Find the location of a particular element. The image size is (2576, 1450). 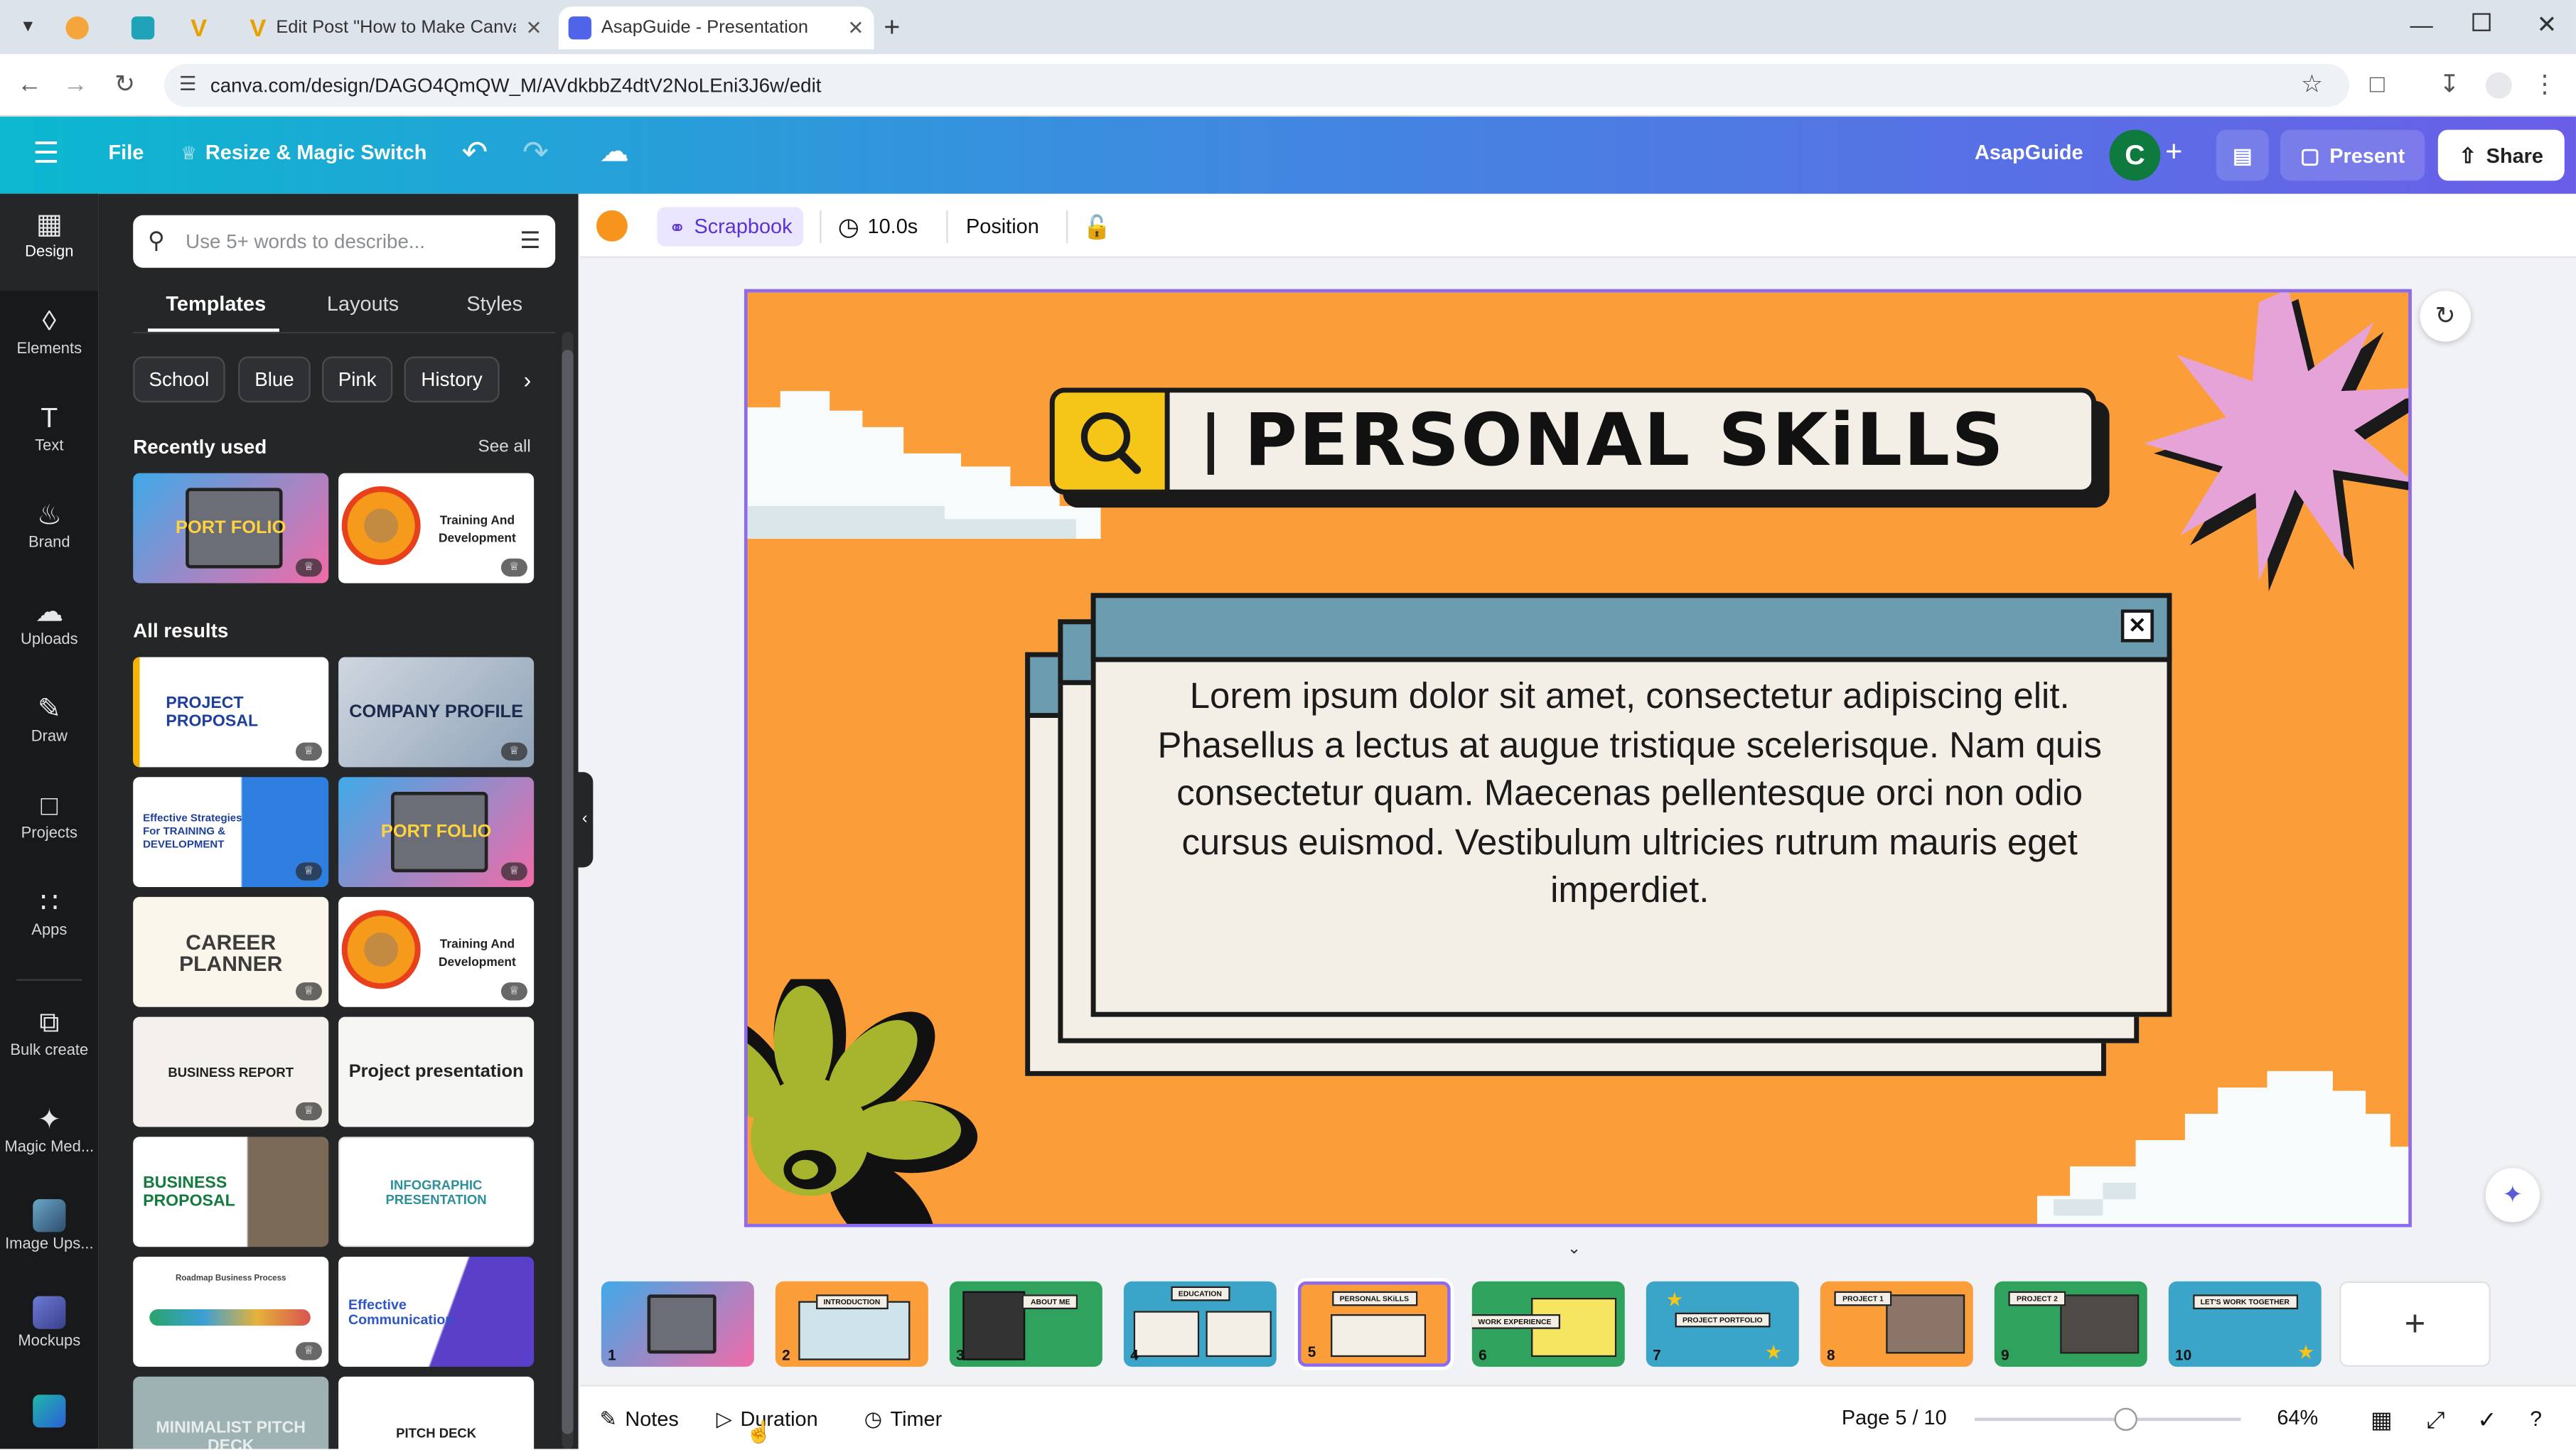

undo-icon: ↶ is located at coordinates (474, 154).